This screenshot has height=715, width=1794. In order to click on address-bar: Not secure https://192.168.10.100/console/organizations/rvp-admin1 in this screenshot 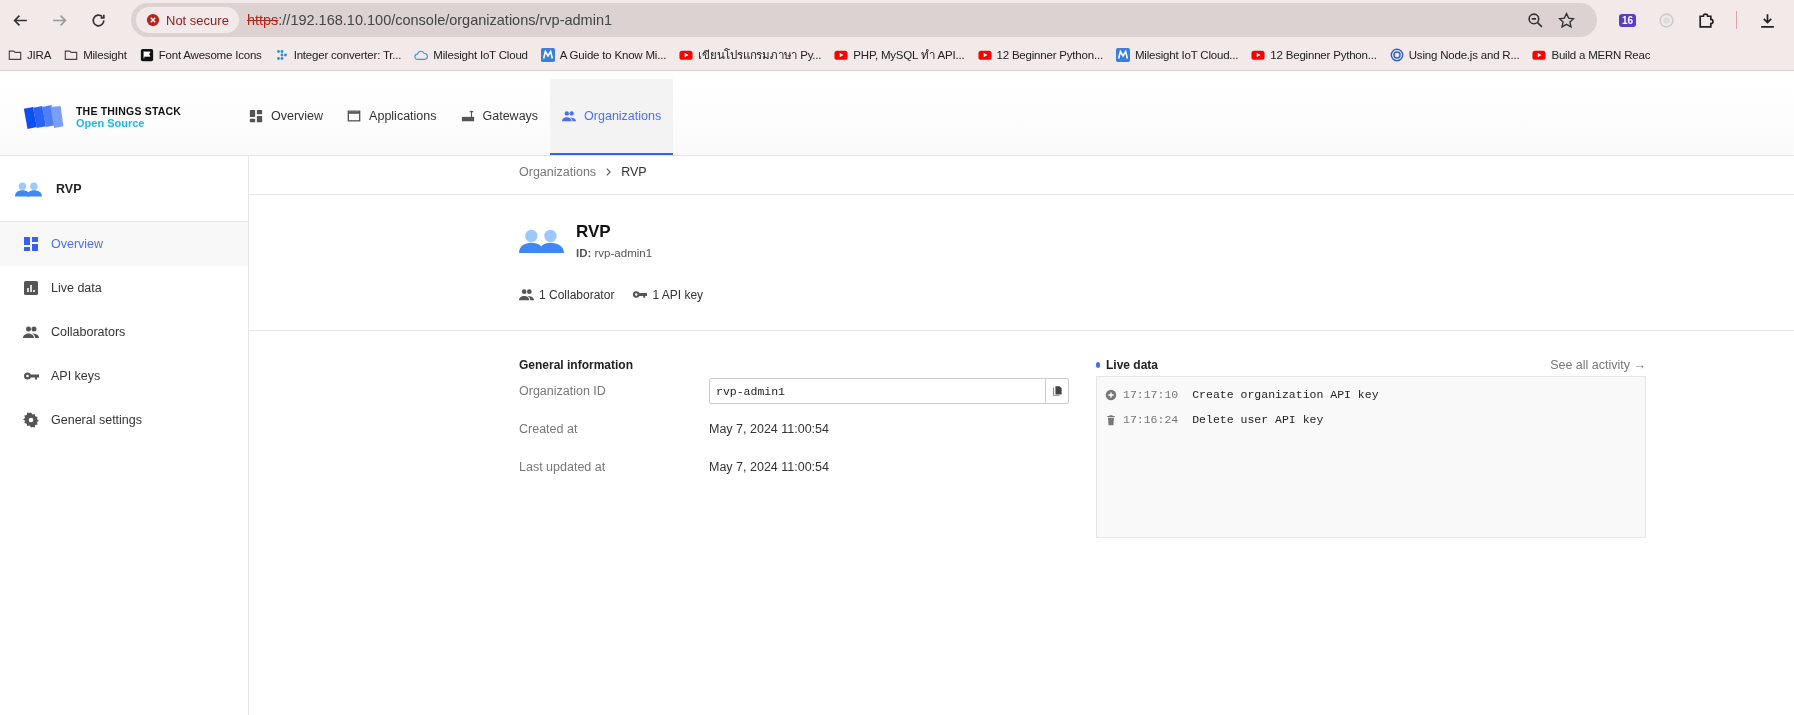, I will do `click(864, 20)`.